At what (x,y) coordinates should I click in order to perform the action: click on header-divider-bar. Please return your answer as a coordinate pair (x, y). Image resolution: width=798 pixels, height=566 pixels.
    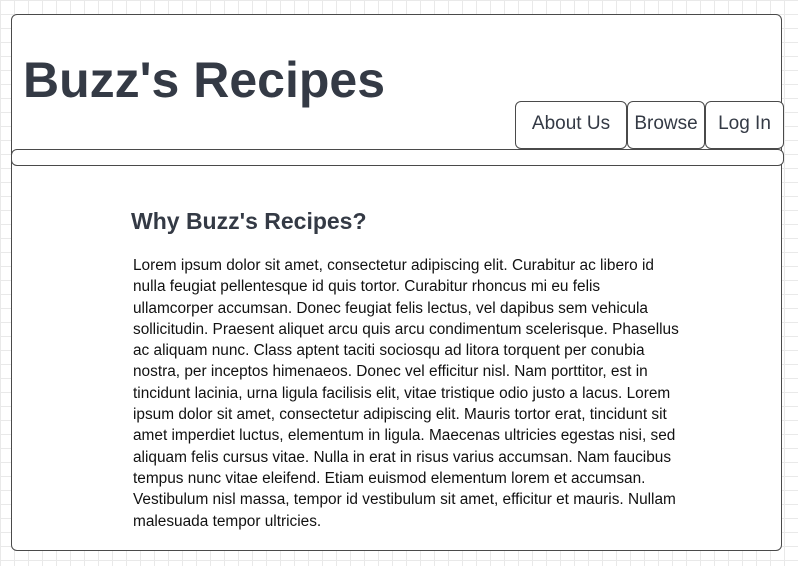
    Looking at the image, I should click on (397, 157).